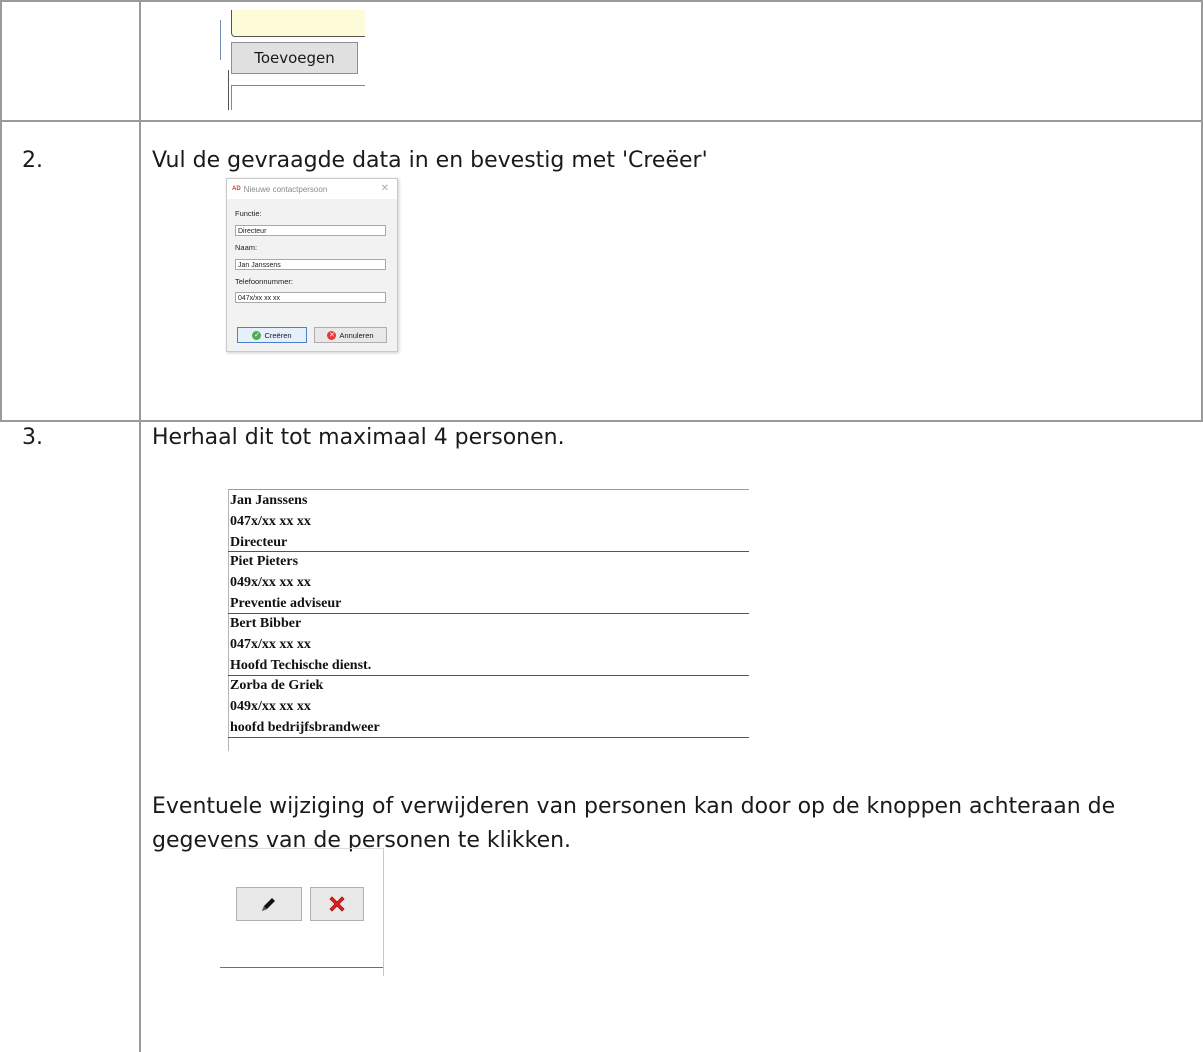 The image size is (1203, 1052). What do you see at coordinates (140, 526) in the screenshot?
I see `table-column-divider` at bounding box center [140, 526].